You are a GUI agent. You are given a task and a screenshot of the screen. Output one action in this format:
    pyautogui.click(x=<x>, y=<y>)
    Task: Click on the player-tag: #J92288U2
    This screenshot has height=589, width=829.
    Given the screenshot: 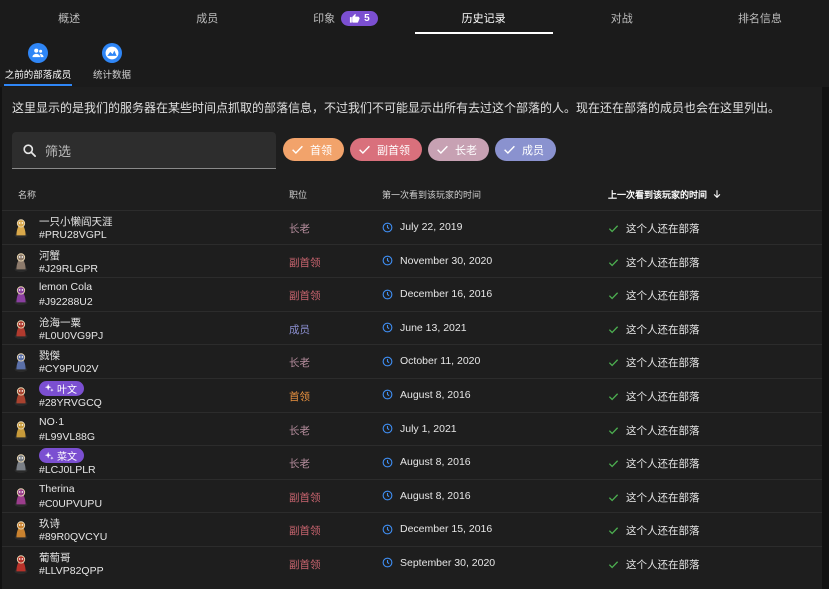 What is the action you would take?
    pyautogui.click(x=66, y=302)
    